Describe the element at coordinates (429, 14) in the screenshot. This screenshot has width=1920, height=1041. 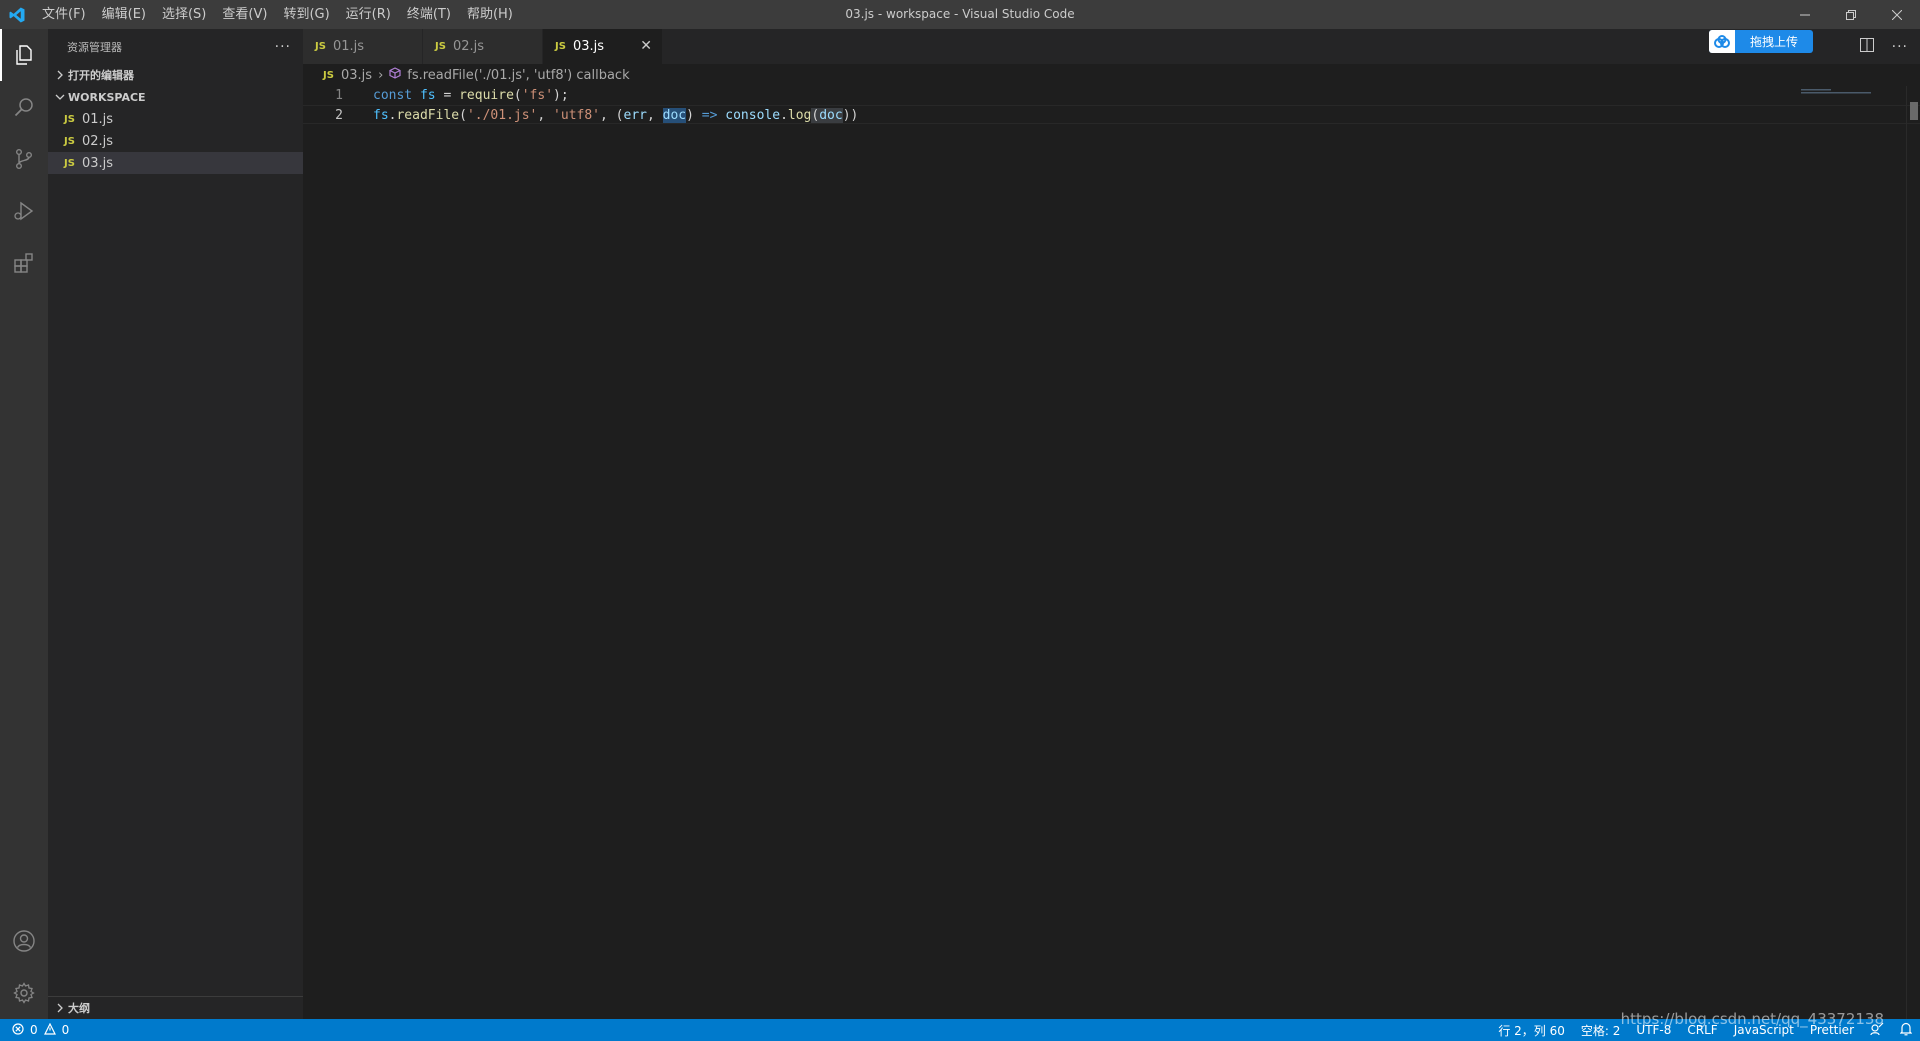
I see `menu-terminal: 终端(T)` at that location.